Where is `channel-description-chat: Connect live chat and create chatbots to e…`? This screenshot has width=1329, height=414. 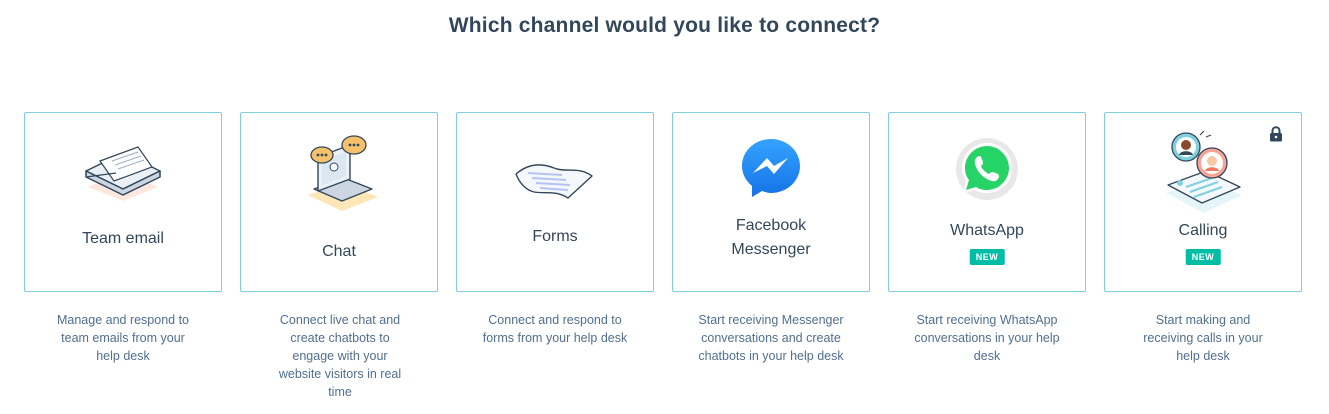 channel-description-chat: Connect live chat and create chatbots to e… is located at coordinates (340, 356).